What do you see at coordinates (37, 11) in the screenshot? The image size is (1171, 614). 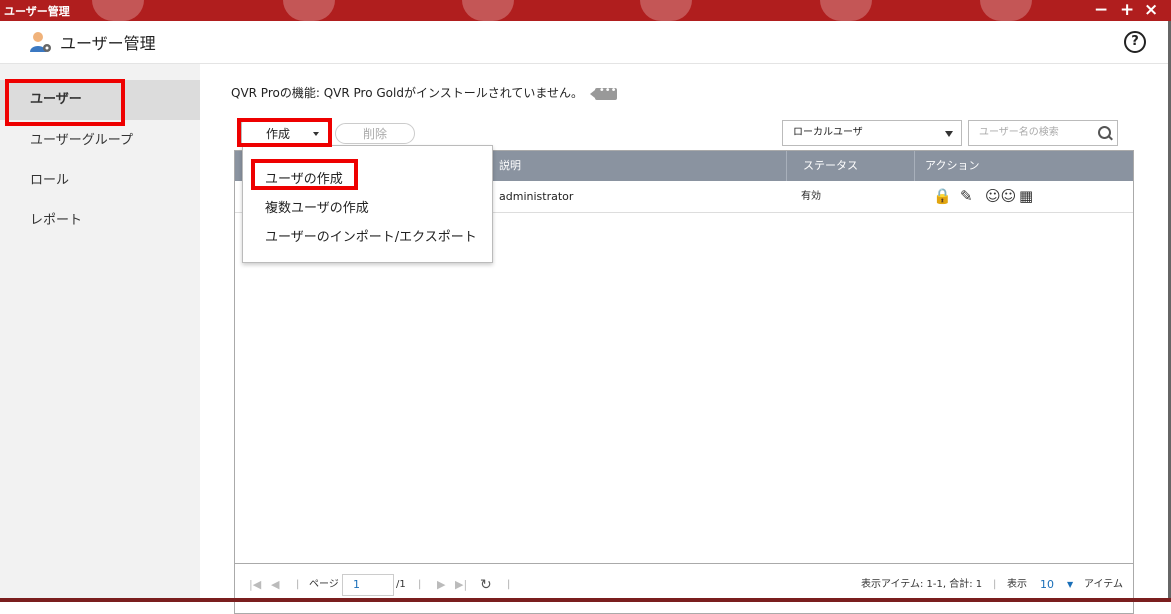 I see `window-title: ユーザー管理` at bounding box center [37, 11].